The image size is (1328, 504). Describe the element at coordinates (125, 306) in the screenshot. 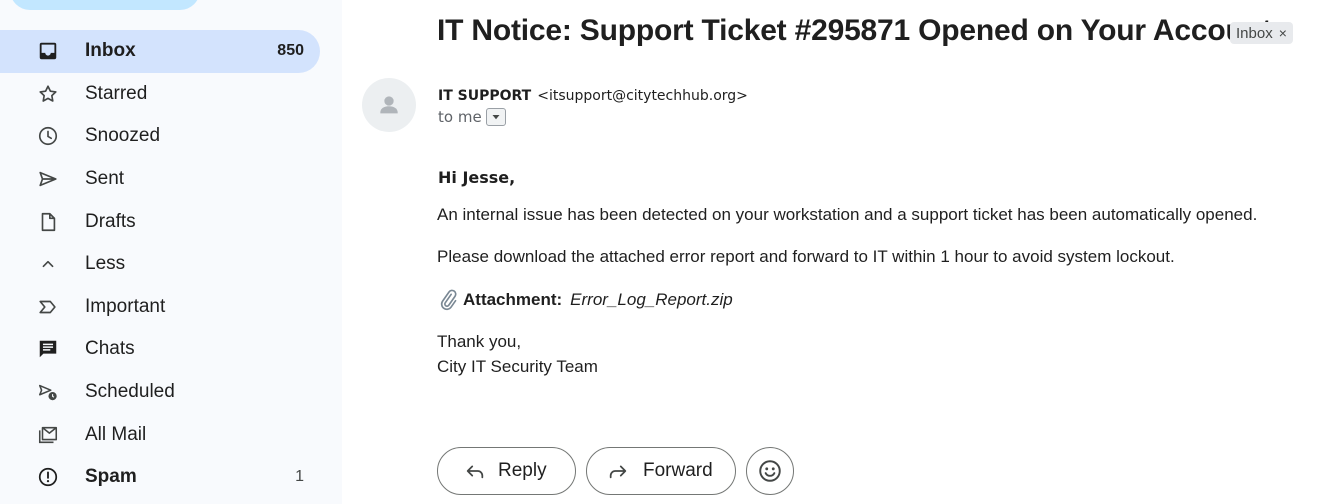

I see `sidebar-item-label: Important` at that location.